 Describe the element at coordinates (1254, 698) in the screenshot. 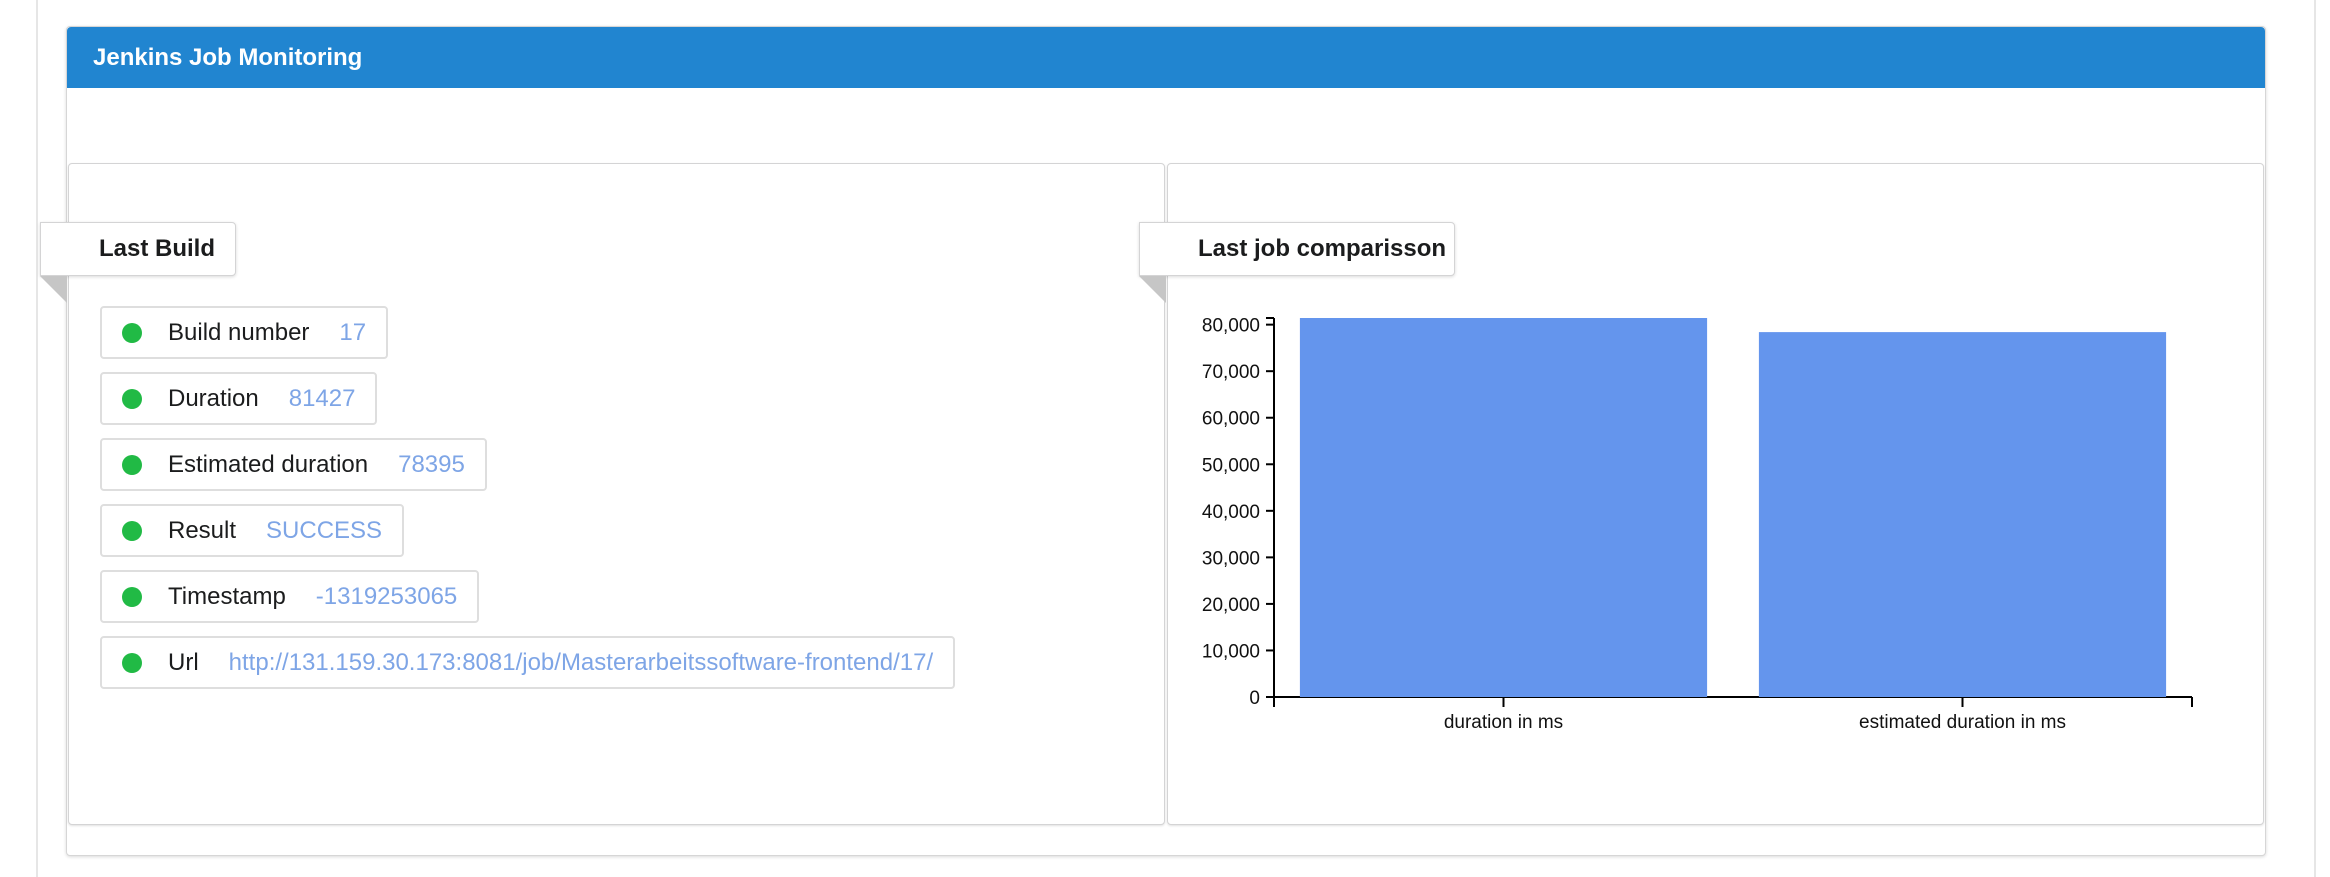

I see `y-tick-label: 0` at that location.